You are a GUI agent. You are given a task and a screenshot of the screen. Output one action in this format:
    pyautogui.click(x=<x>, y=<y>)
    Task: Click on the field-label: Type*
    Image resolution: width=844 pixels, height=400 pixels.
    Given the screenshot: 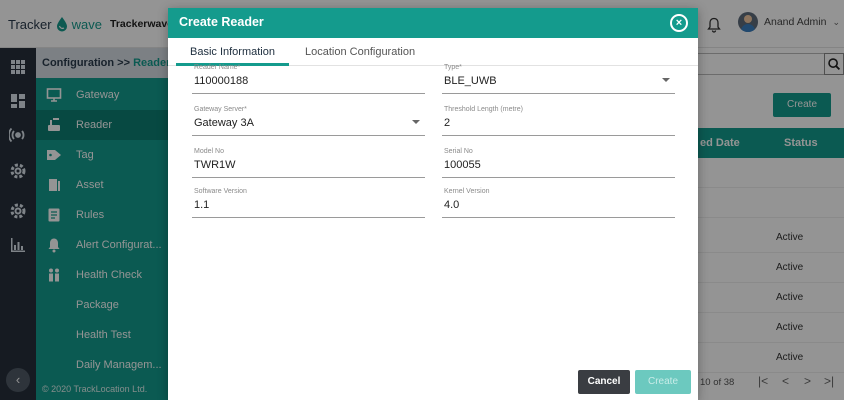 What is the action you would take?
    pyautogui.click(x=453, y=67)
    